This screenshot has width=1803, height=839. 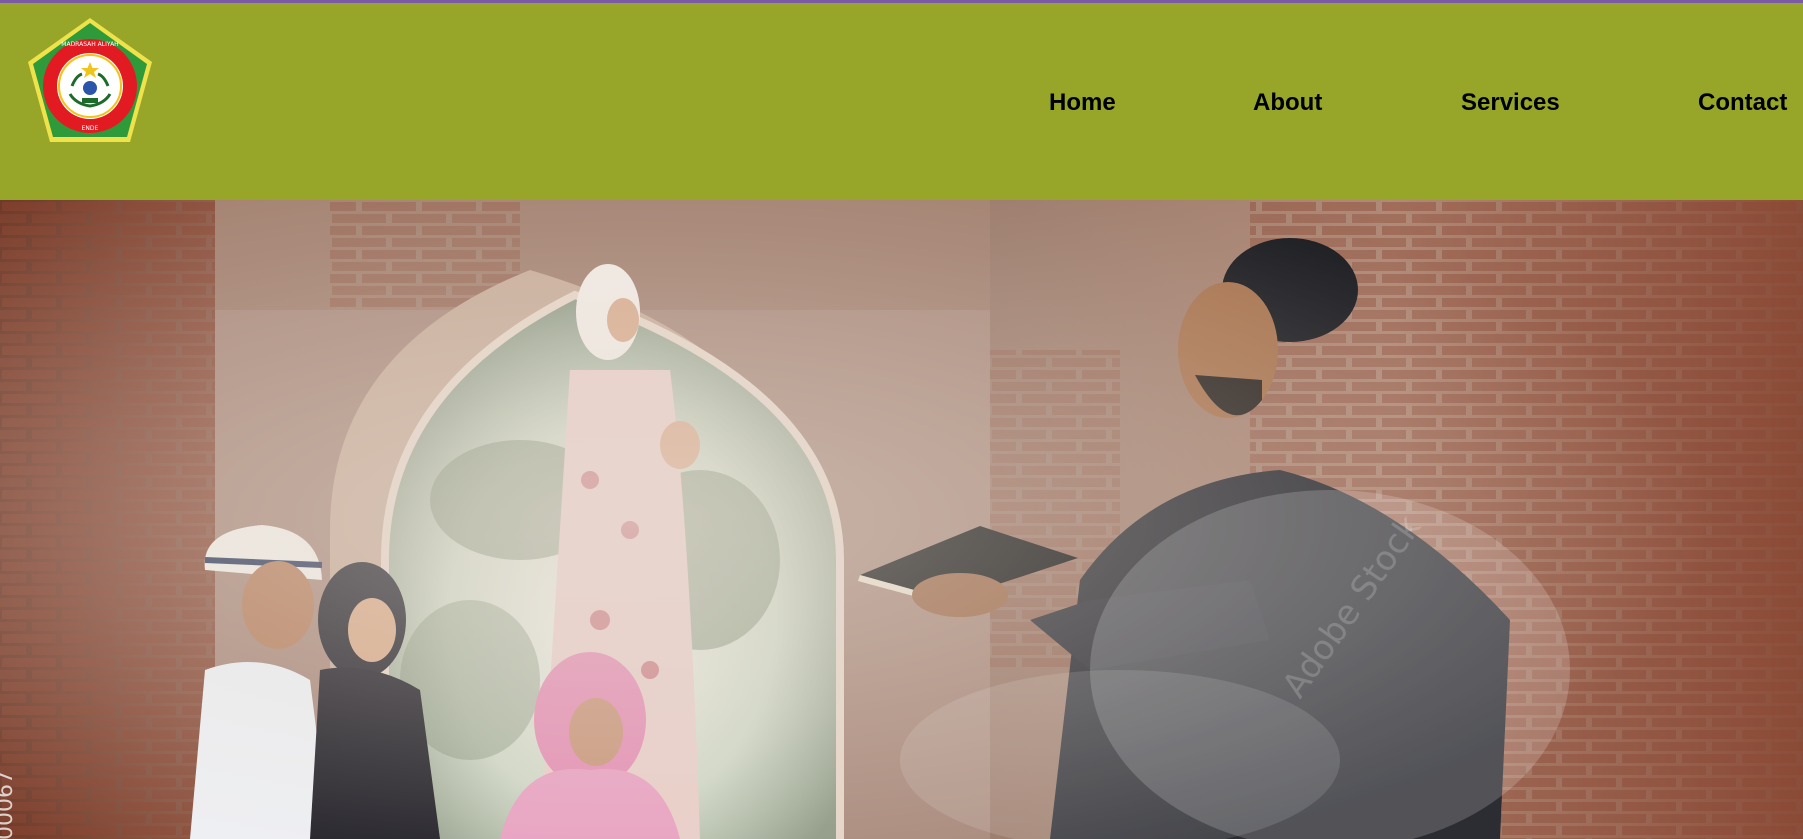 I want to click on svg-text: ENDE, so click(x=90, y=128).